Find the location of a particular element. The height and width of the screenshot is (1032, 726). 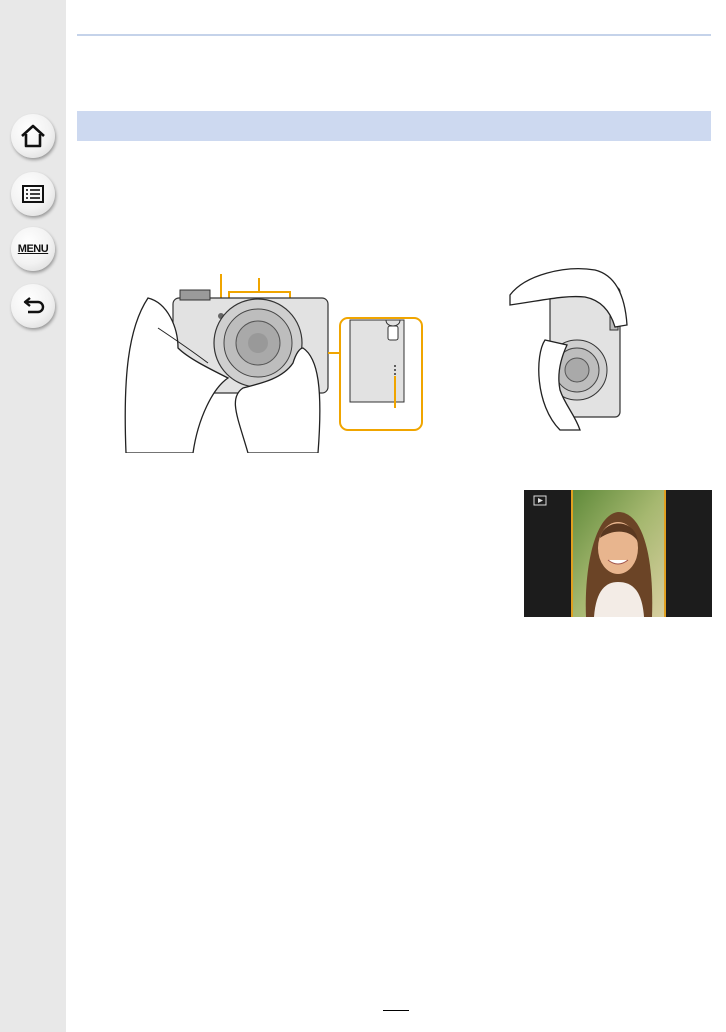

sidebar: MENU is located at coordinates (33, 516).